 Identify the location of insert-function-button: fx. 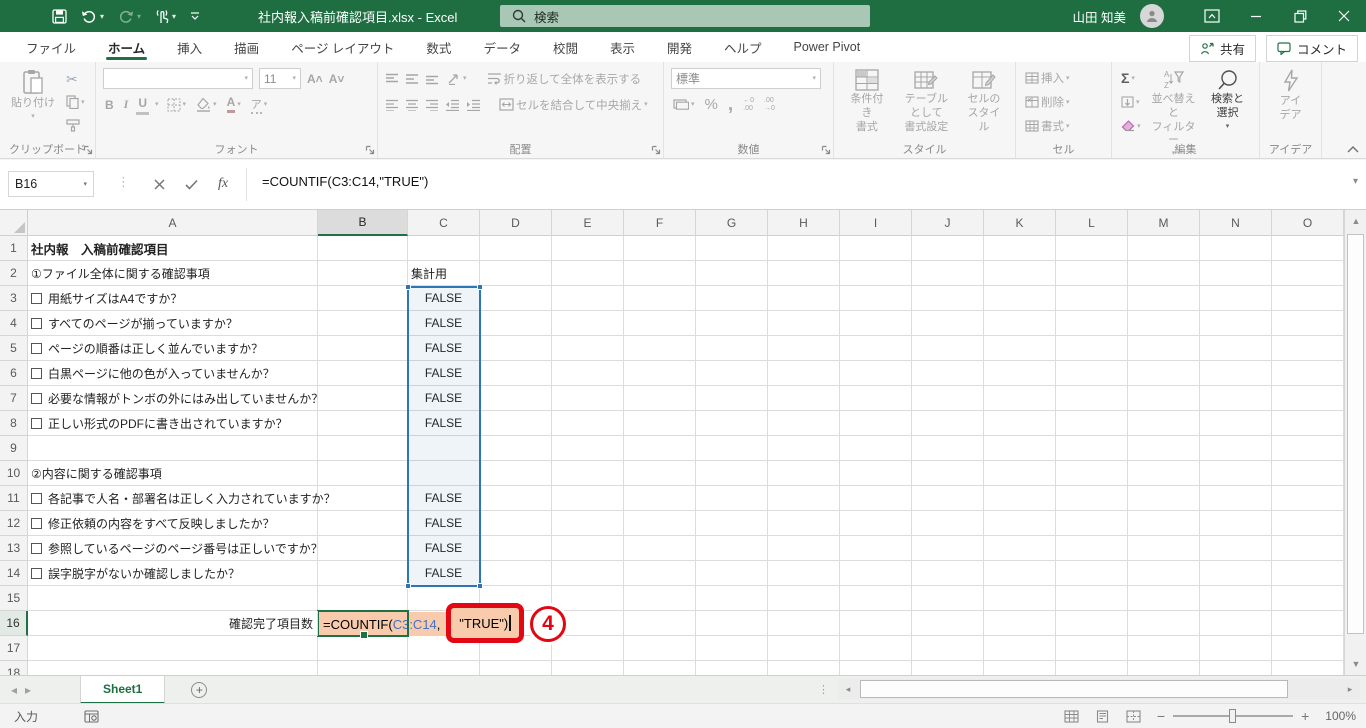
(223, 184).